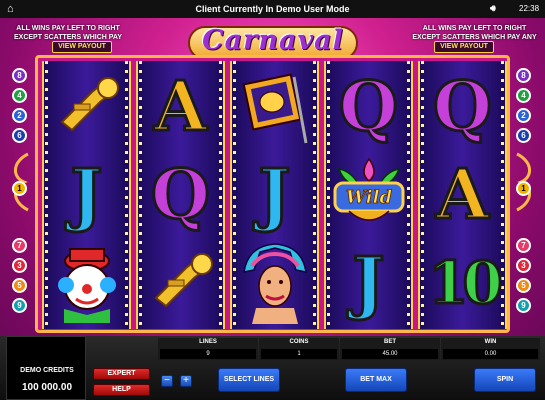 This screenshot has height=400, width=545. I want to click on view-payout-button-right: VIEW PAYOUT, so click(464, 47).